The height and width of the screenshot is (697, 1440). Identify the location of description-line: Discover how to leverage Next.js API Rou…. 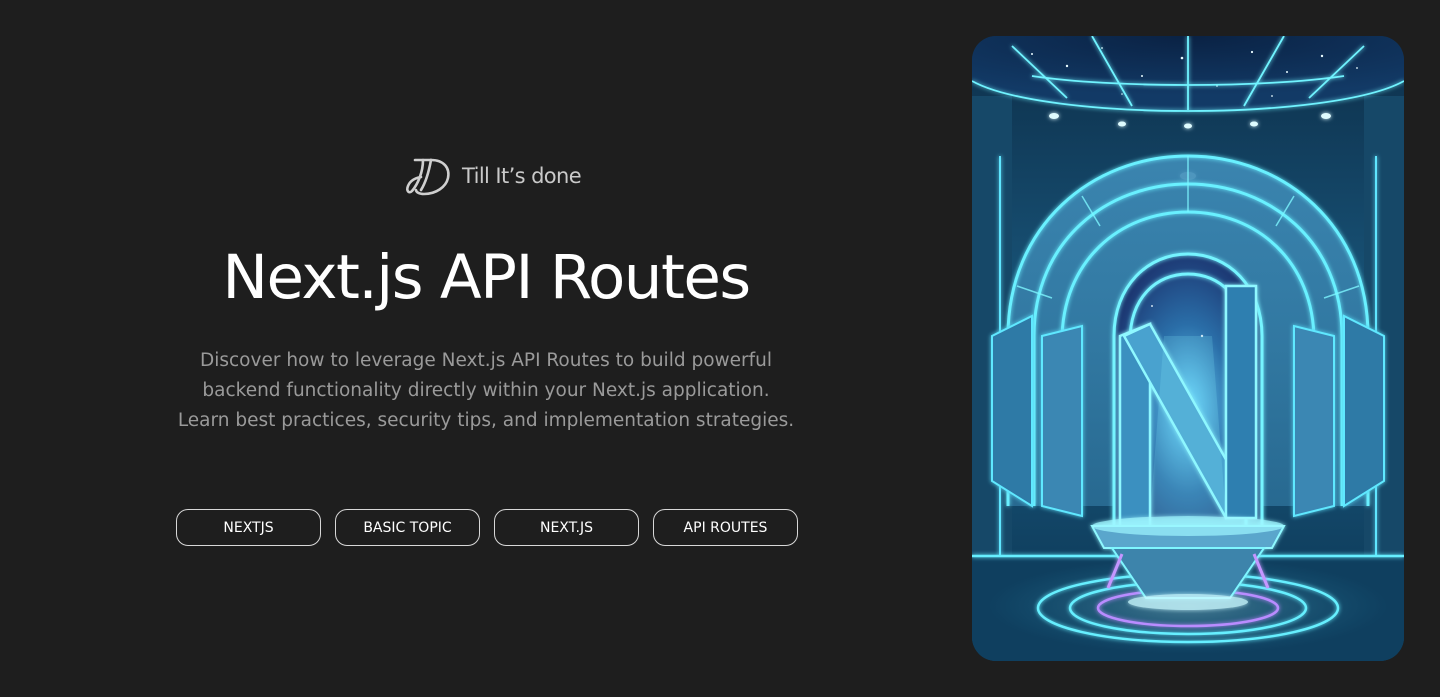
(486, 360).